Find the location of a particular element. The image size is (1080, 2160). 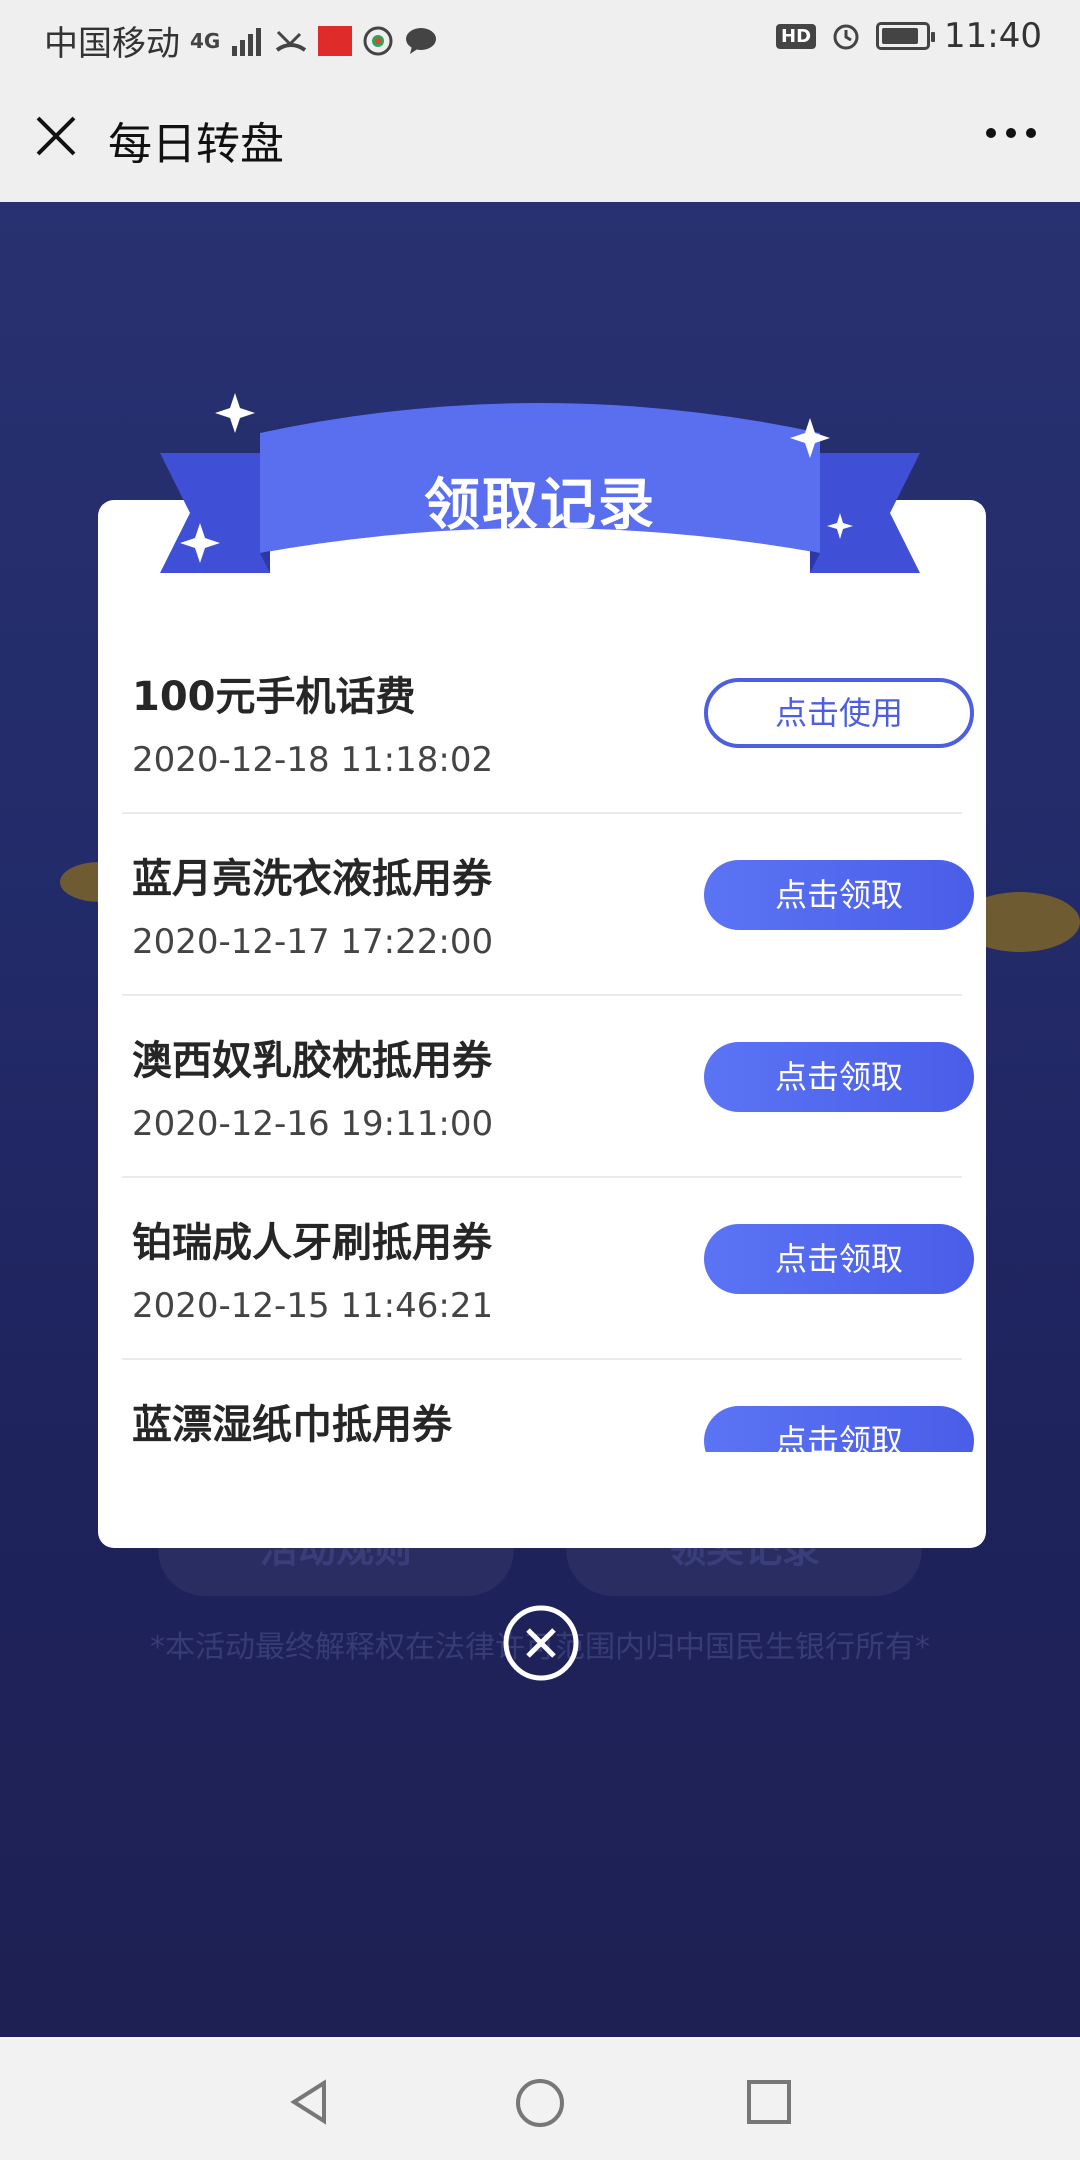

record-row: 澳西奴乳胶枕抵用券 2020-12-16 19:11:00 点击领取 is located at coordinates (548, 1087).